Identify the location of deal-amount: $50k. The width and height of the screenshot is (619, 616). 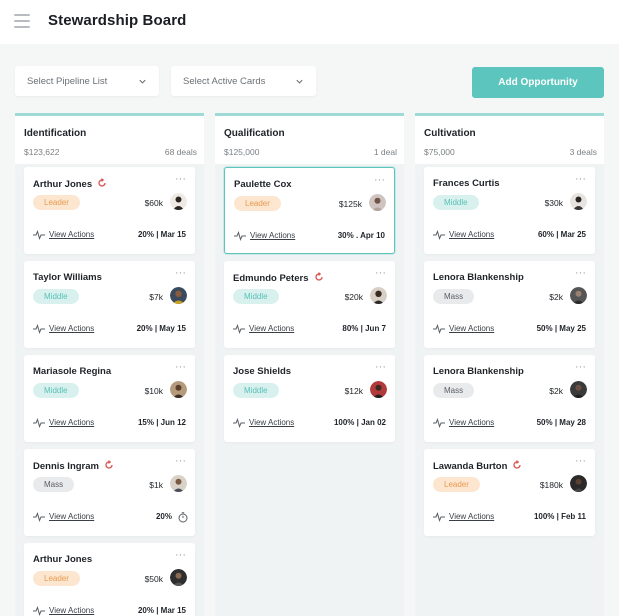
(153, 579).